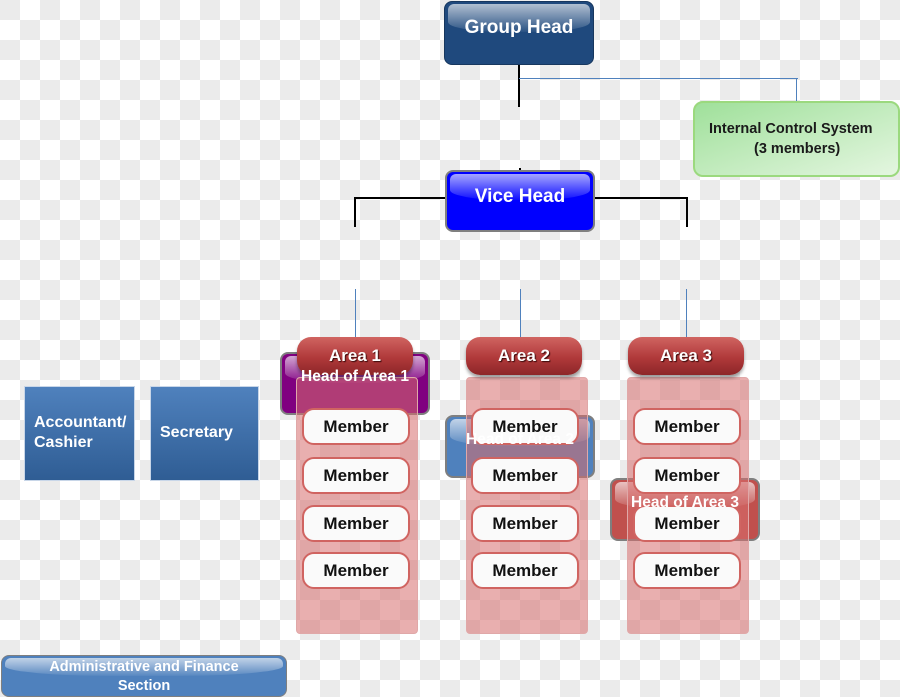 The height and width of the screenshot is (697, 900). Describe the element at coordinates (797, 149) in the screenshot. I see `internal-control-count: (3 members)` at that location.